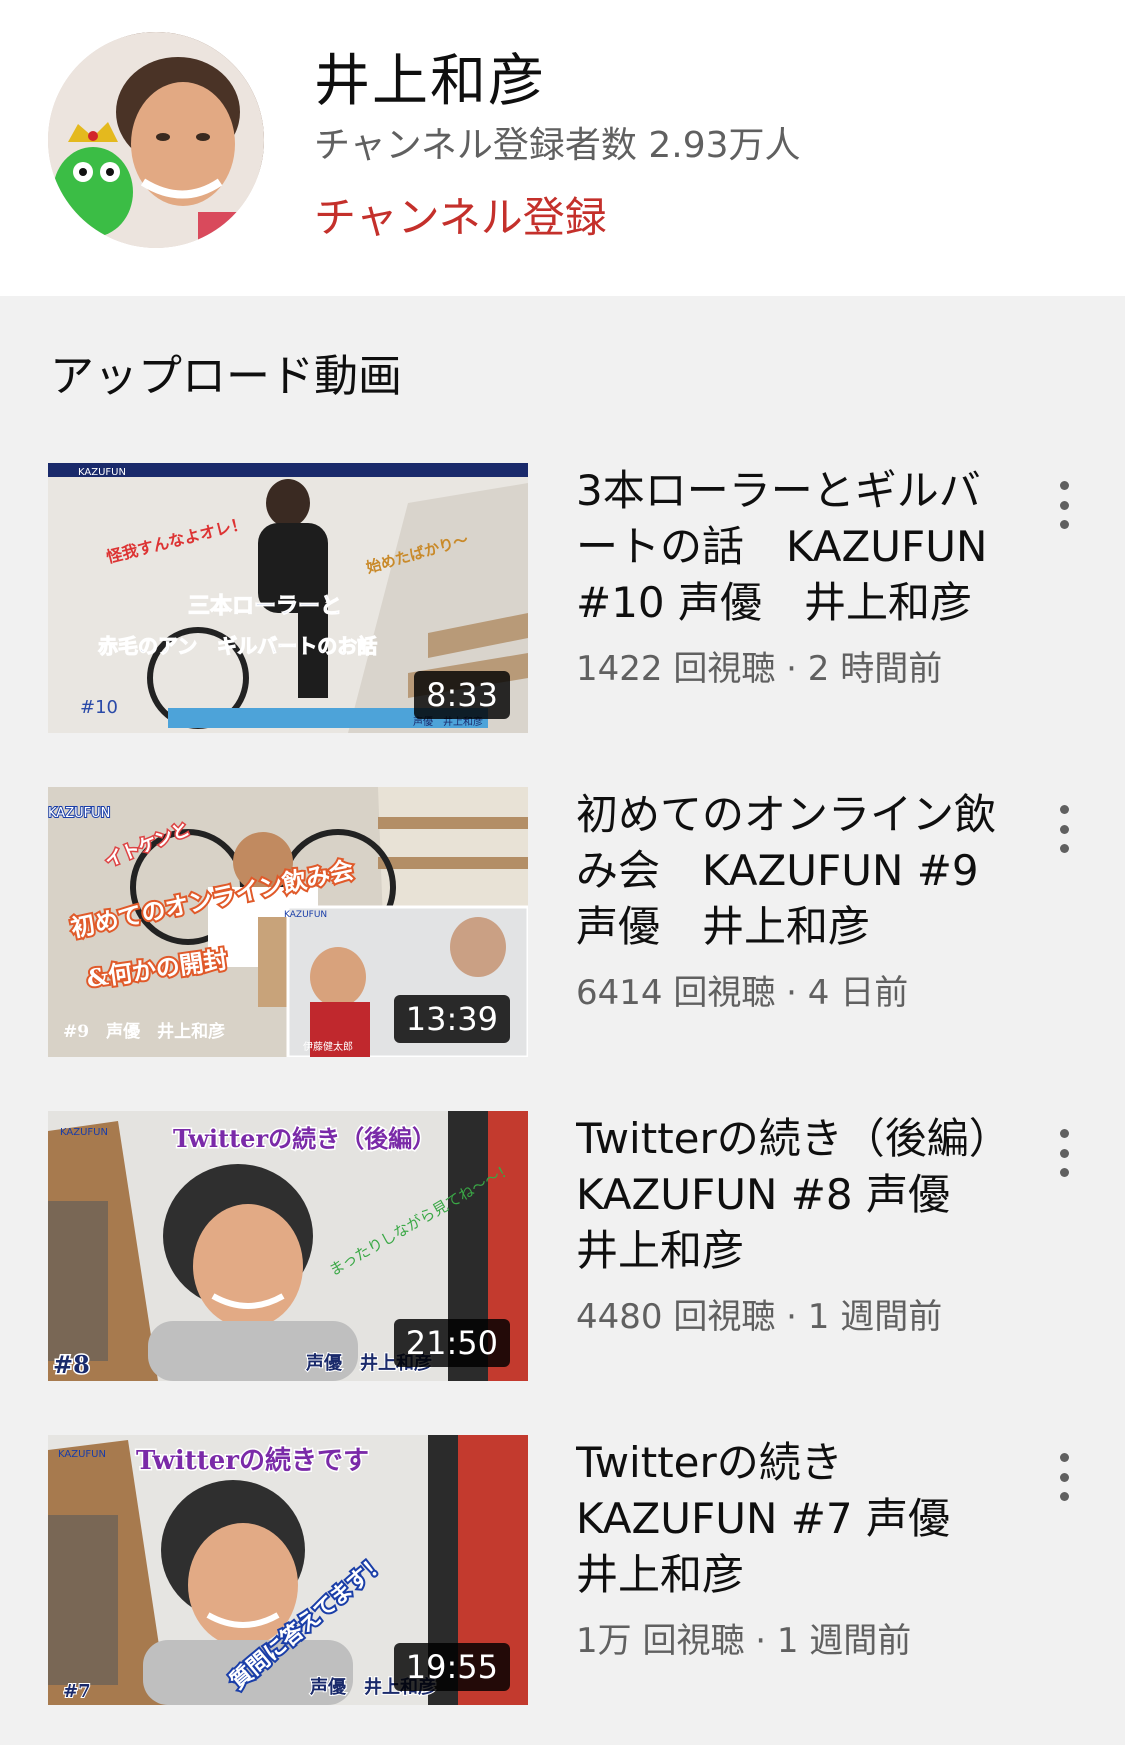 This screenshot has height=1745, width=1125. I want to click on video-duration: 21:50, so click(451, 1343).